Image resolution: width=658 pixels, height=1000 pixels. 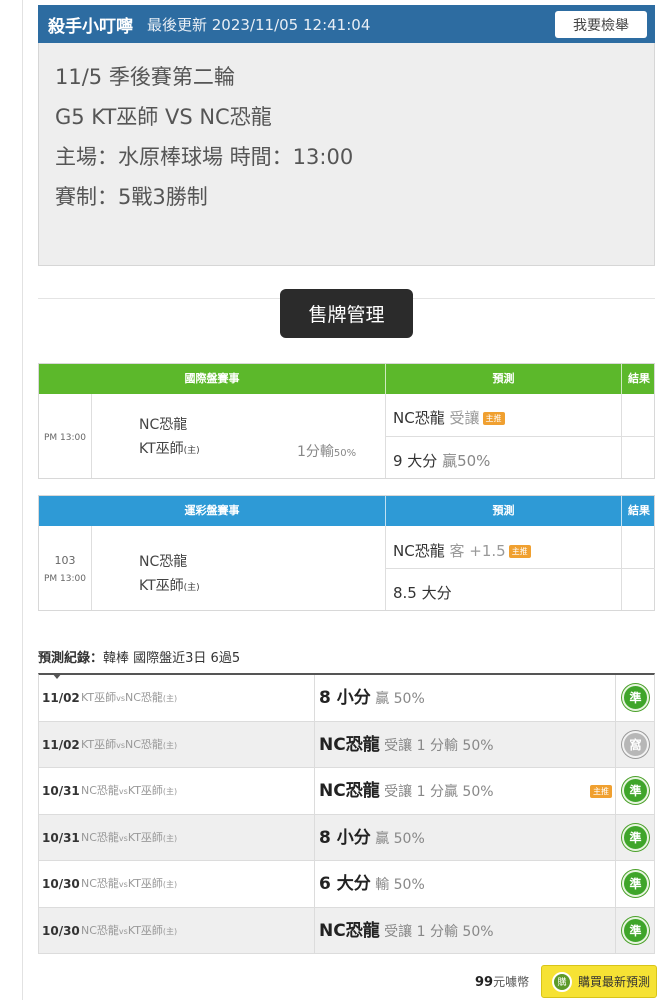 I want to click on intl-table-header: 國際盤賽事 預測 結果, so click(x=346, y=379).